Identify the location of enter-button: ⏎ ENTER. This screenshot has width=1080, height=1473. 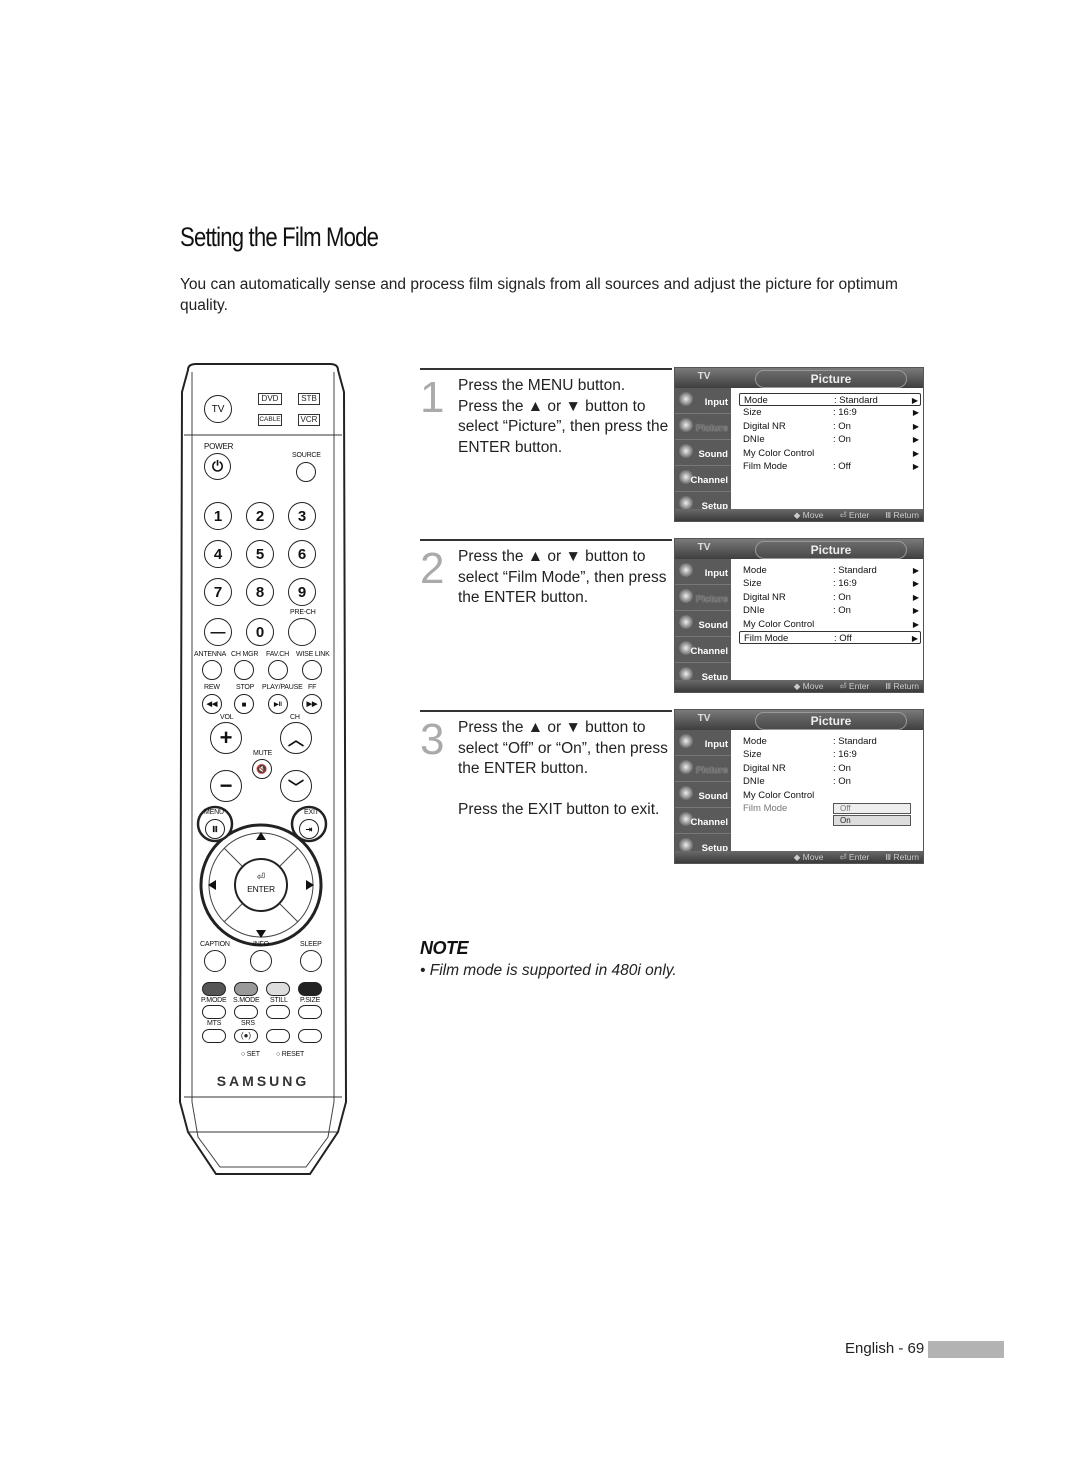
(261, 885).